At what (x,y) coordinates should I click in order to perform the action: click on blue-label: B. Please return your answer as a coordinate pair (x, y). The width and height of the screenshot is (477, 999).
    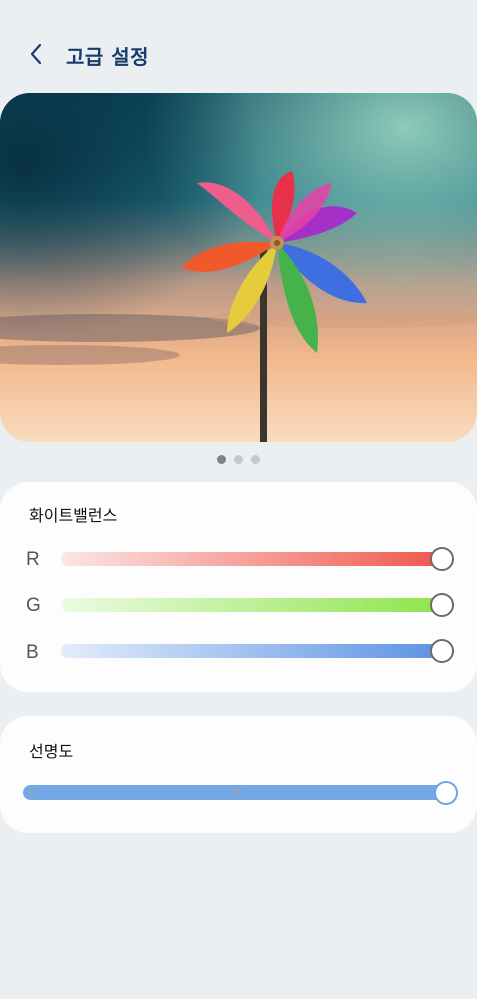
    Looking at the image, I should click on (32, 652).